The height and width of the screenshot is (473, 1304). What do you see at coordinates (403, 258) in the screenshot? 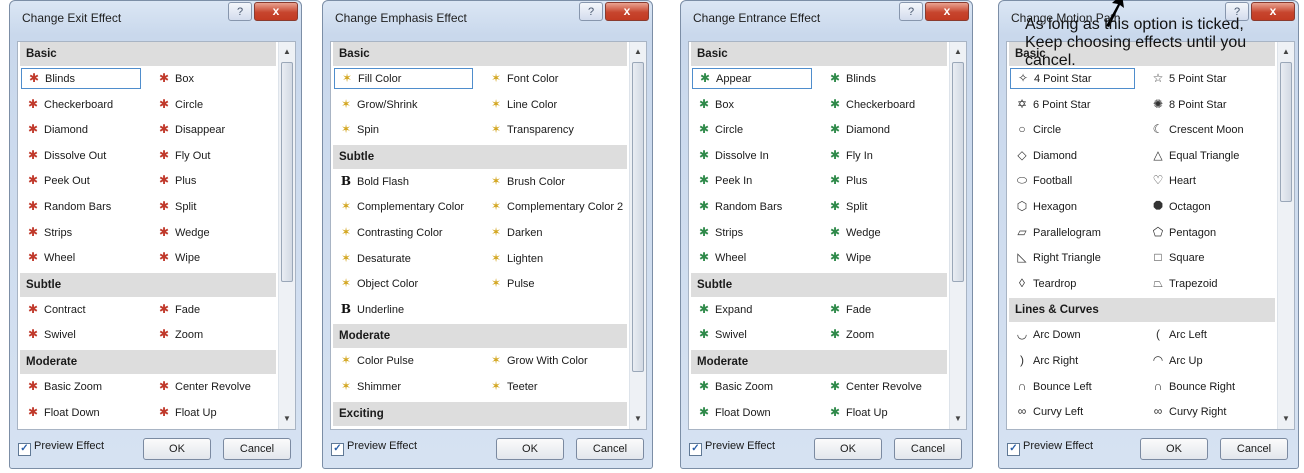
I see `effect-item: ✶ Desaturate` at bounding box center [403, 258].